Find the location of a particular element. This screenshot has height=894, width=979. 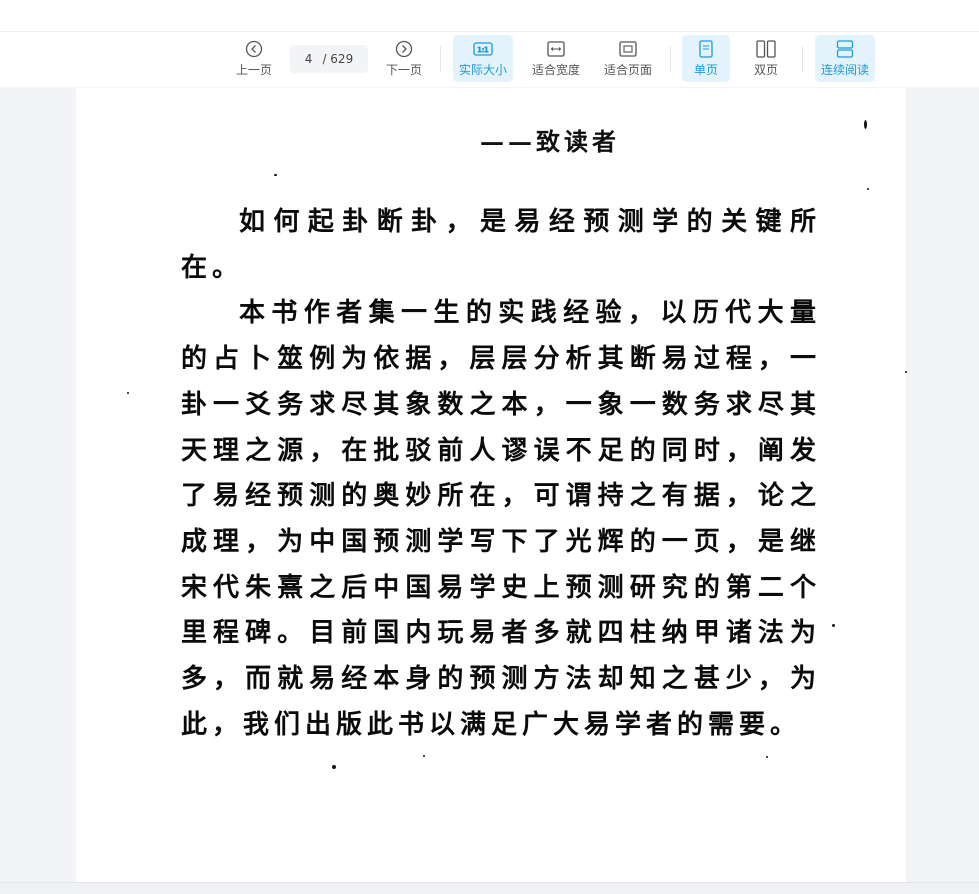

actual-size-button: 1:1 实际大小 is located at coordinates (483, 58).